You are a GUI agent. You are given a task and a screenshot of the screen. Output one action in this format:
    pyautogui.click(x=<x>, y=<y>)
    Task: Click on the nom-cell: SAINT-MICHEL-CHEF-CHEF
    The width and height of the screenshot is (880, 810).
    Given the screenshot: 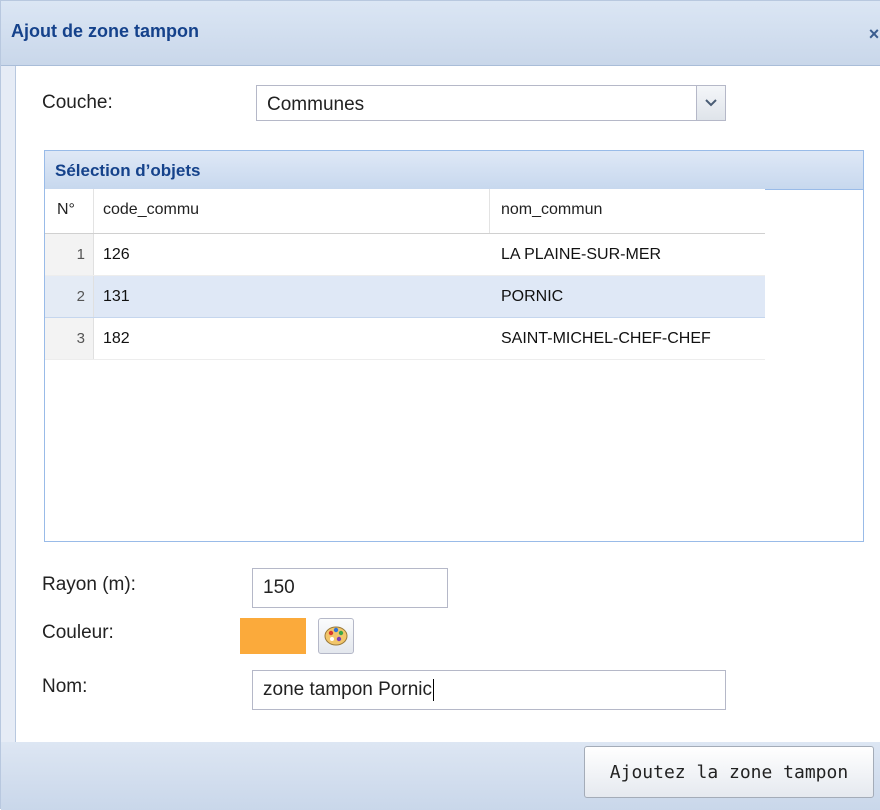 What is the action you would take?
    pyautogui.click(x=606, y=338)
    